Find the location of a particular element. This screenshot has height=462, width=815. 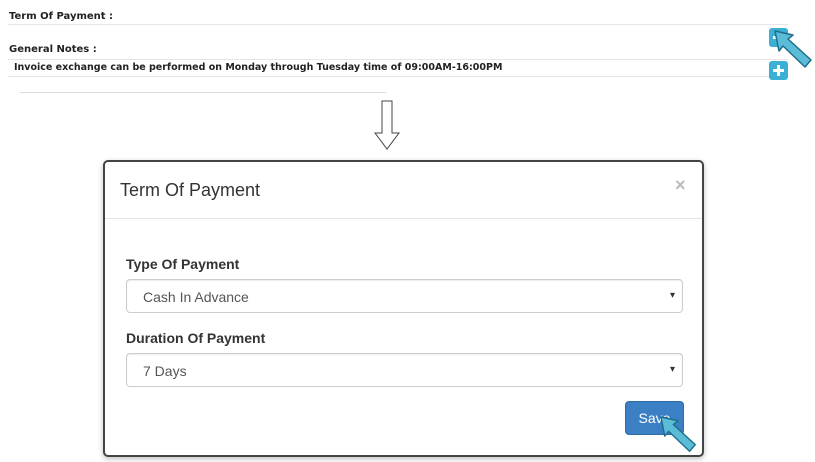

type-of-payment-select: Cash In Advance ▾ is located at coordinates (404, 296).